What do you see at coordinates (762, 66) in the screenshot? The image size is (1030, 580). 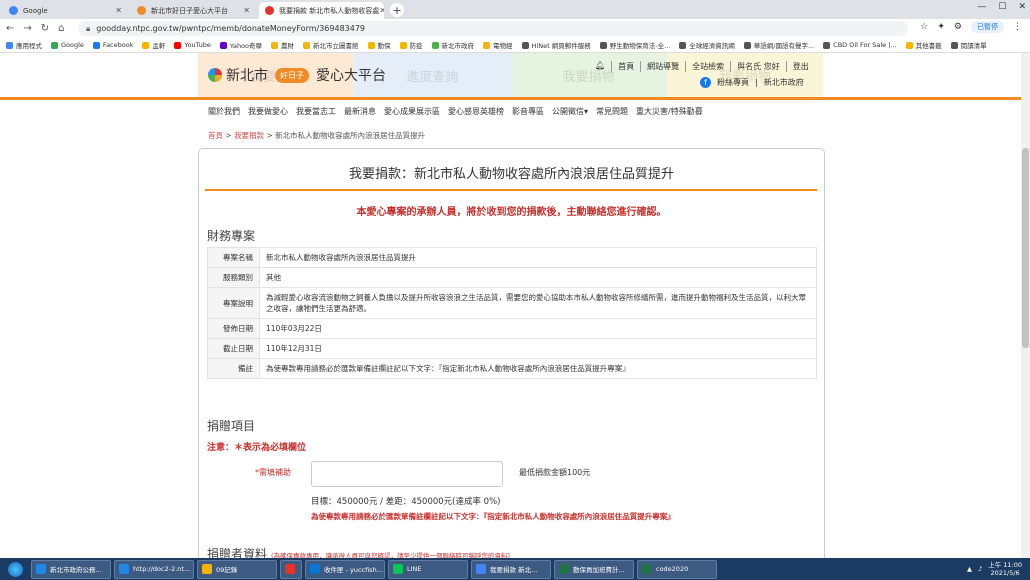 I see `top-link: 與名氏 您好` at bounding box center [762, 66].